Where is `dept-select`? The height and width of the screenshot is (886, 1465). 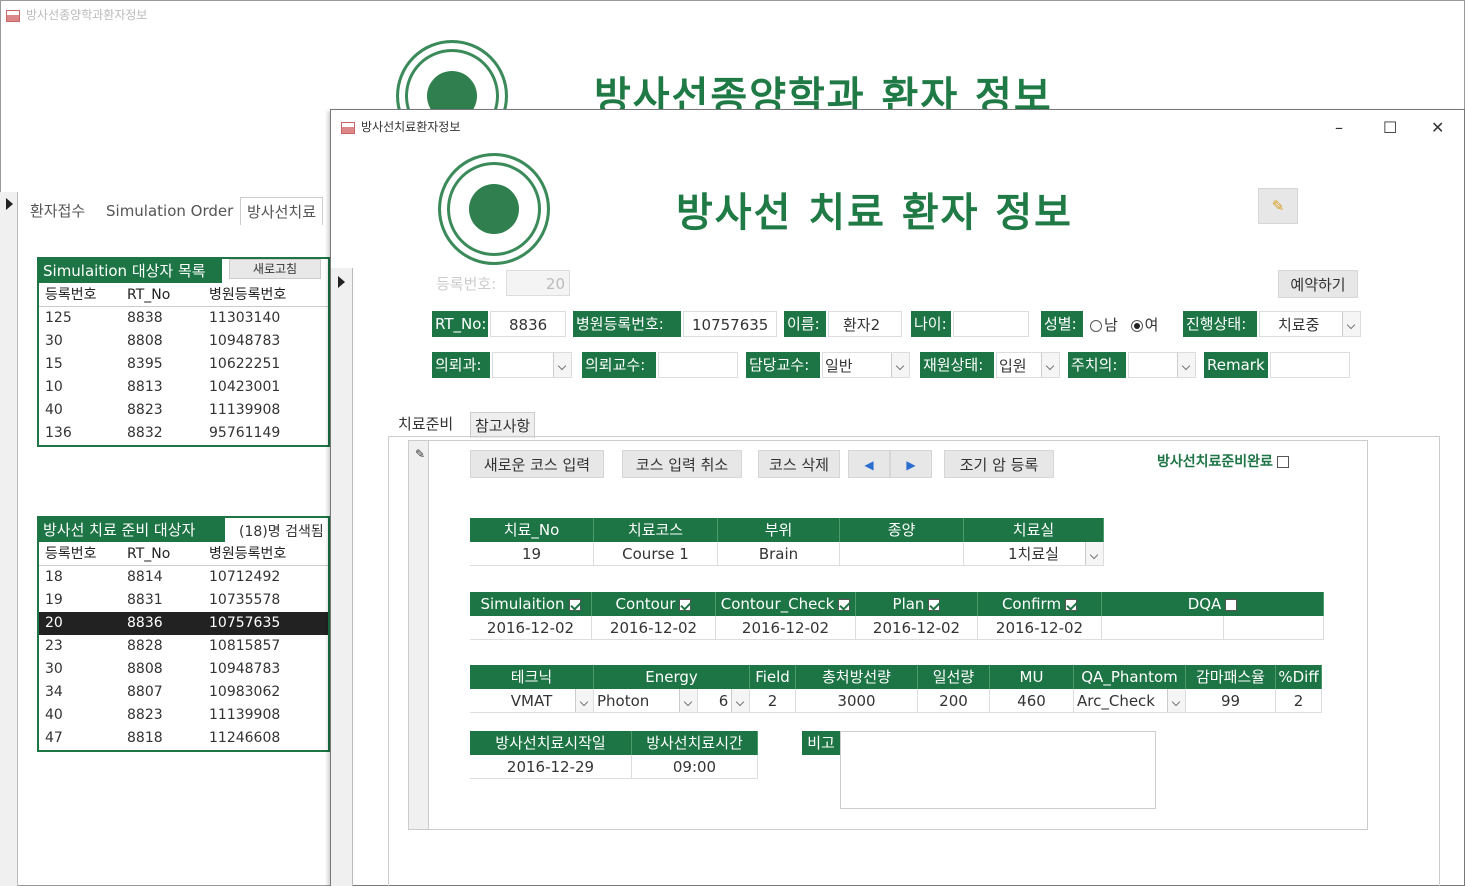
dept-select is located at coordinates (532, 365).